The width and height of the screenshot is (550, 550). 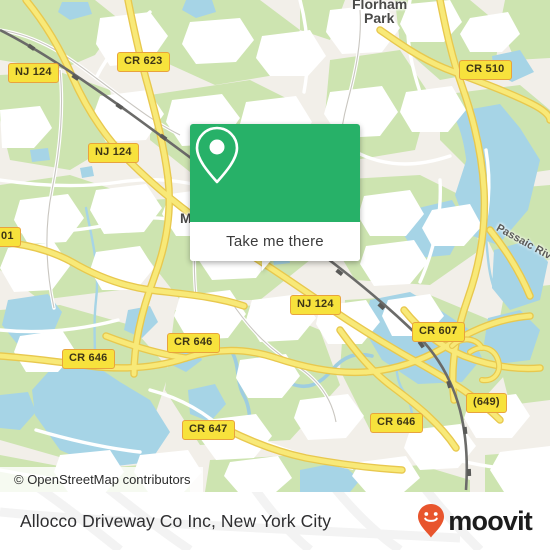 What do you see at coordinates (33, 73) in the screenshot?
I see `road-shield-nj124-nw: NJ 124` at bounding box center [33, 73].